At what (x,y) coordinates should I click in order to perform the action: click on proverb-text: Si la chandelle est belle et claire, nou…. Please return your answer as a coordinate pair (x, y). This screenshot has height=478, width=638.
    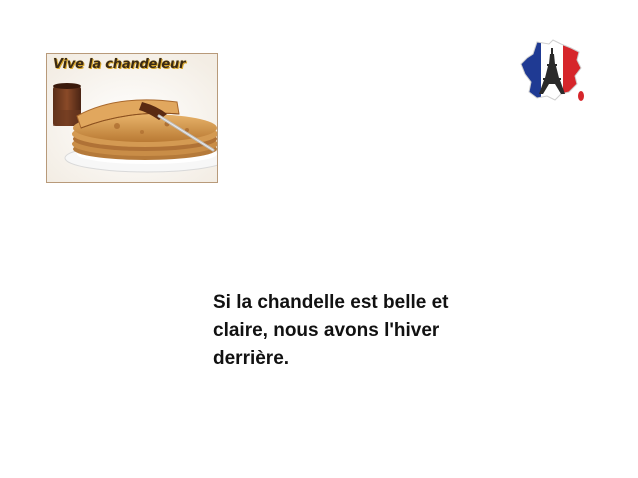
    Looking at the image, I should click on (331, 330).